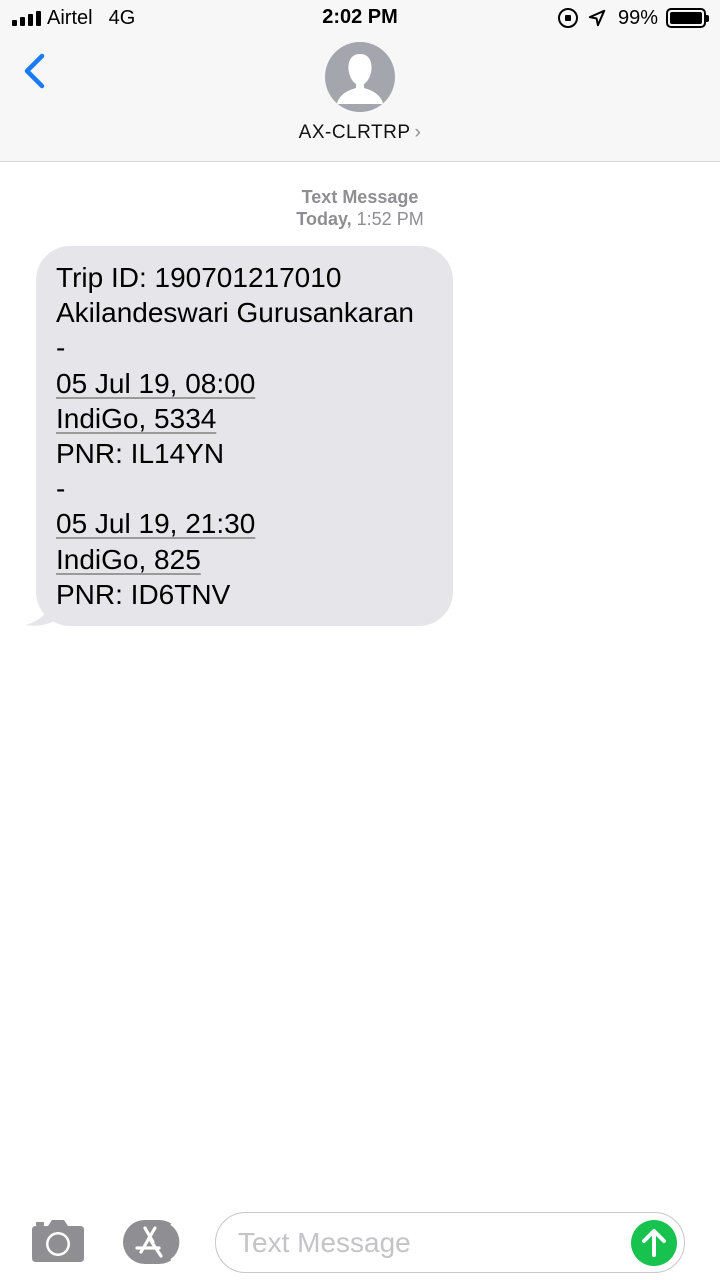  Describe the element at coordinates (360, 197) in the screenshot. I see `timestamp-type: Text Message` at that location.